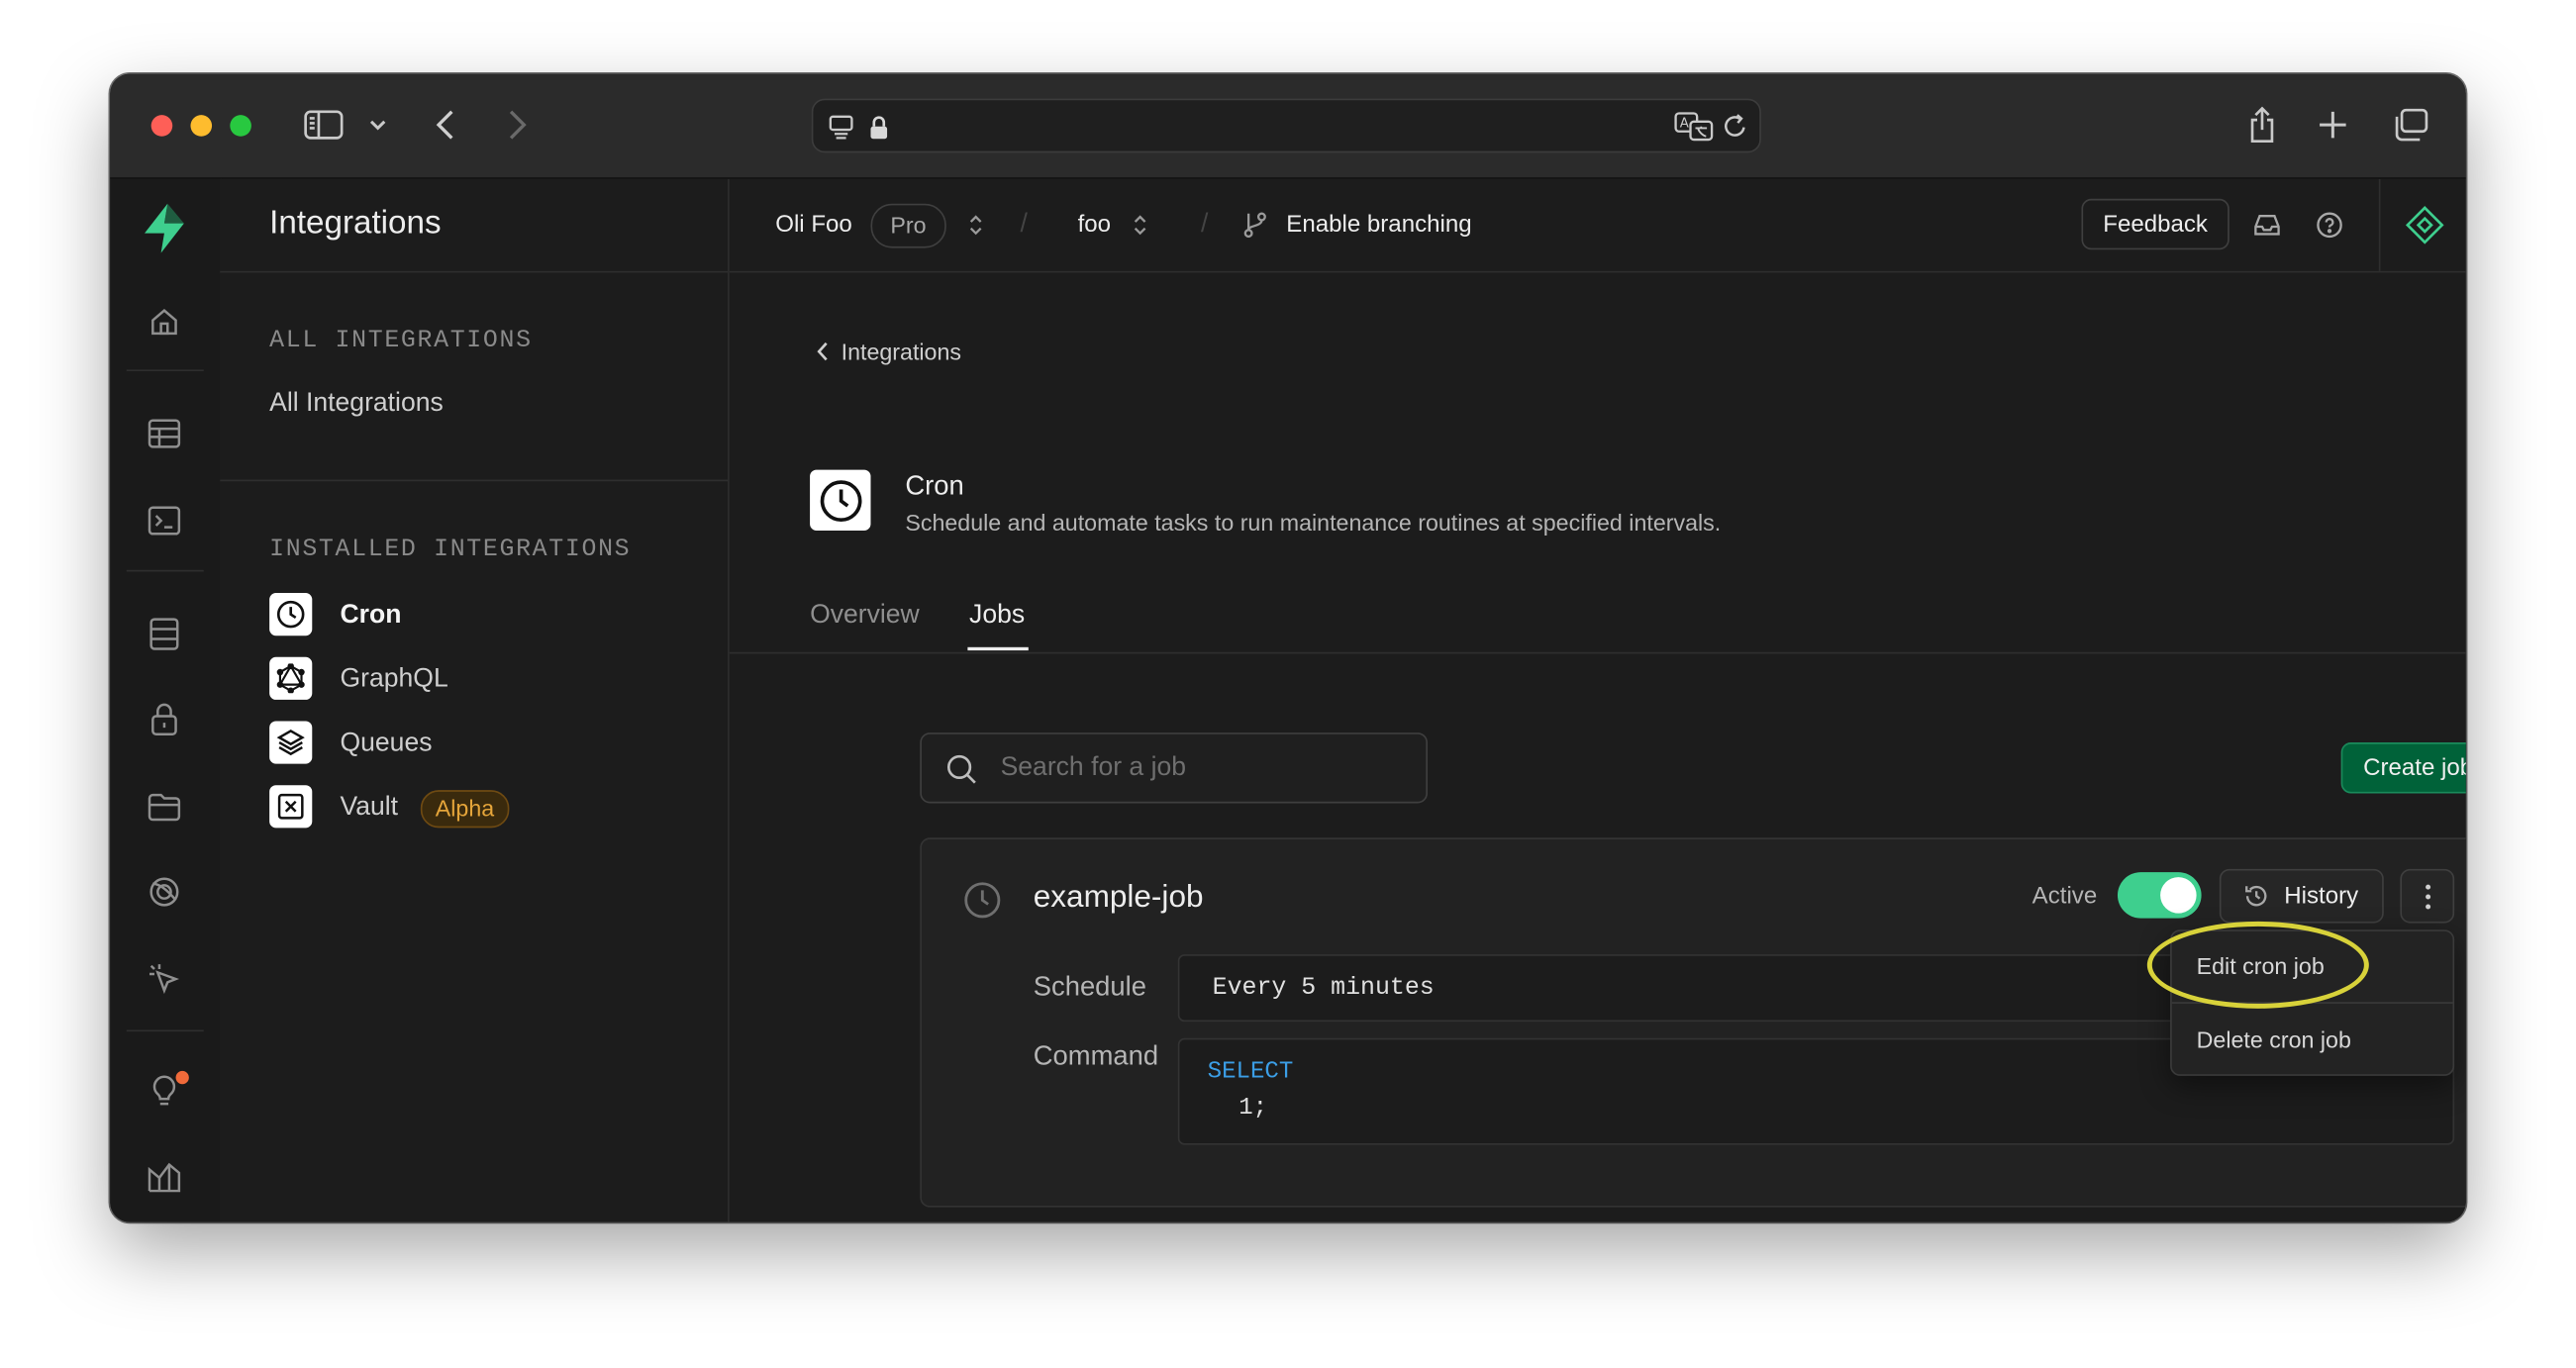 The height and width of the screenshot is (1368, 2576). What do you see at coordinates (369, 807) in the screenshot?
I see `menu-item-label: Vault` at bounding box center [369, 807].